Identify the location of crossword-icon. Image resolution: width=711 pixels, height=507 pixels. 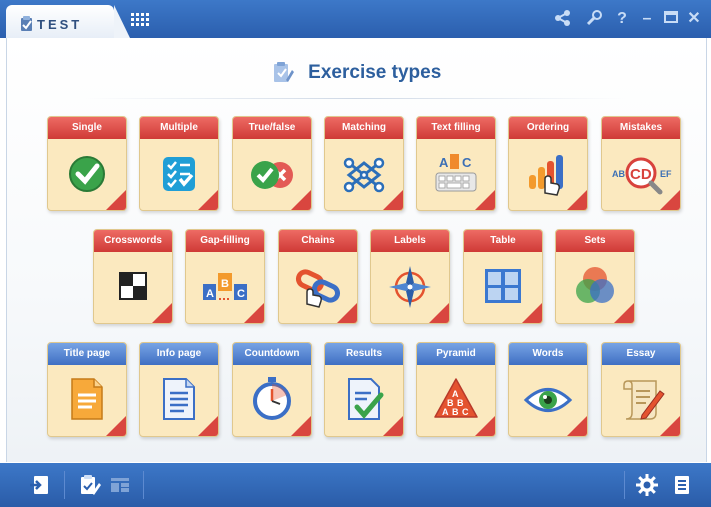
(133, 286).